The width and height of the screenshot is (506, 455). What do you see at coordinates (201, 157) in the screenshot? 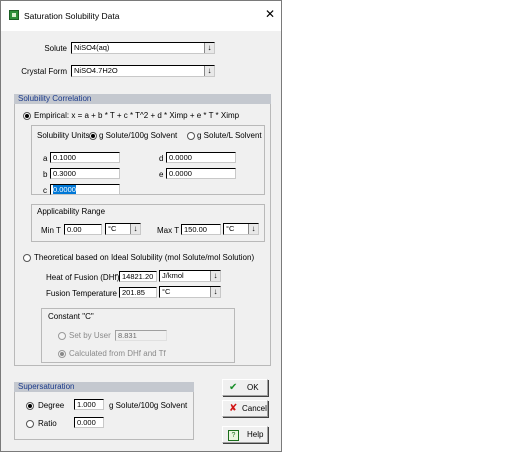
I see `coef-d-input: 0.0000` at bounding box center [201, 157].